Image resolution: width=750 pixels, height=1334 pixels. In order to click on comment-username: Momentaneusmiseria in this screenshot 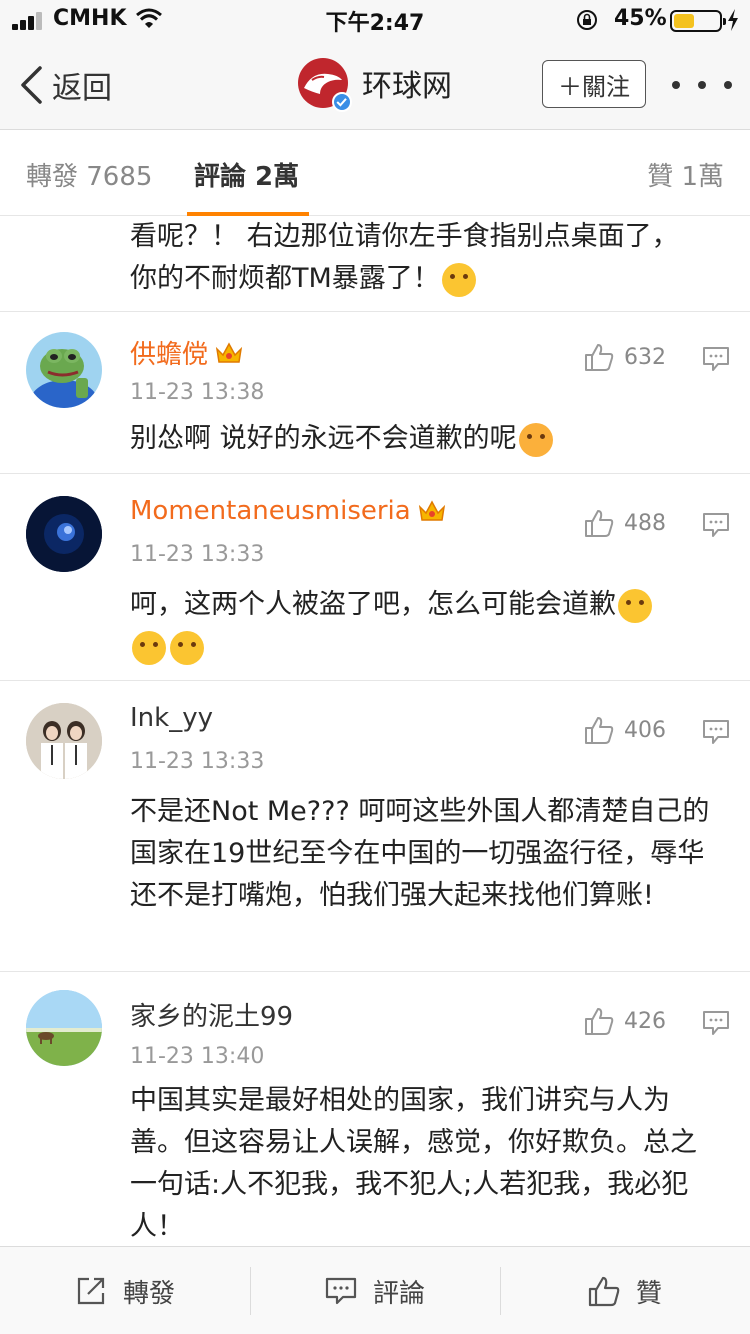, I will do `click(288, 511)`.